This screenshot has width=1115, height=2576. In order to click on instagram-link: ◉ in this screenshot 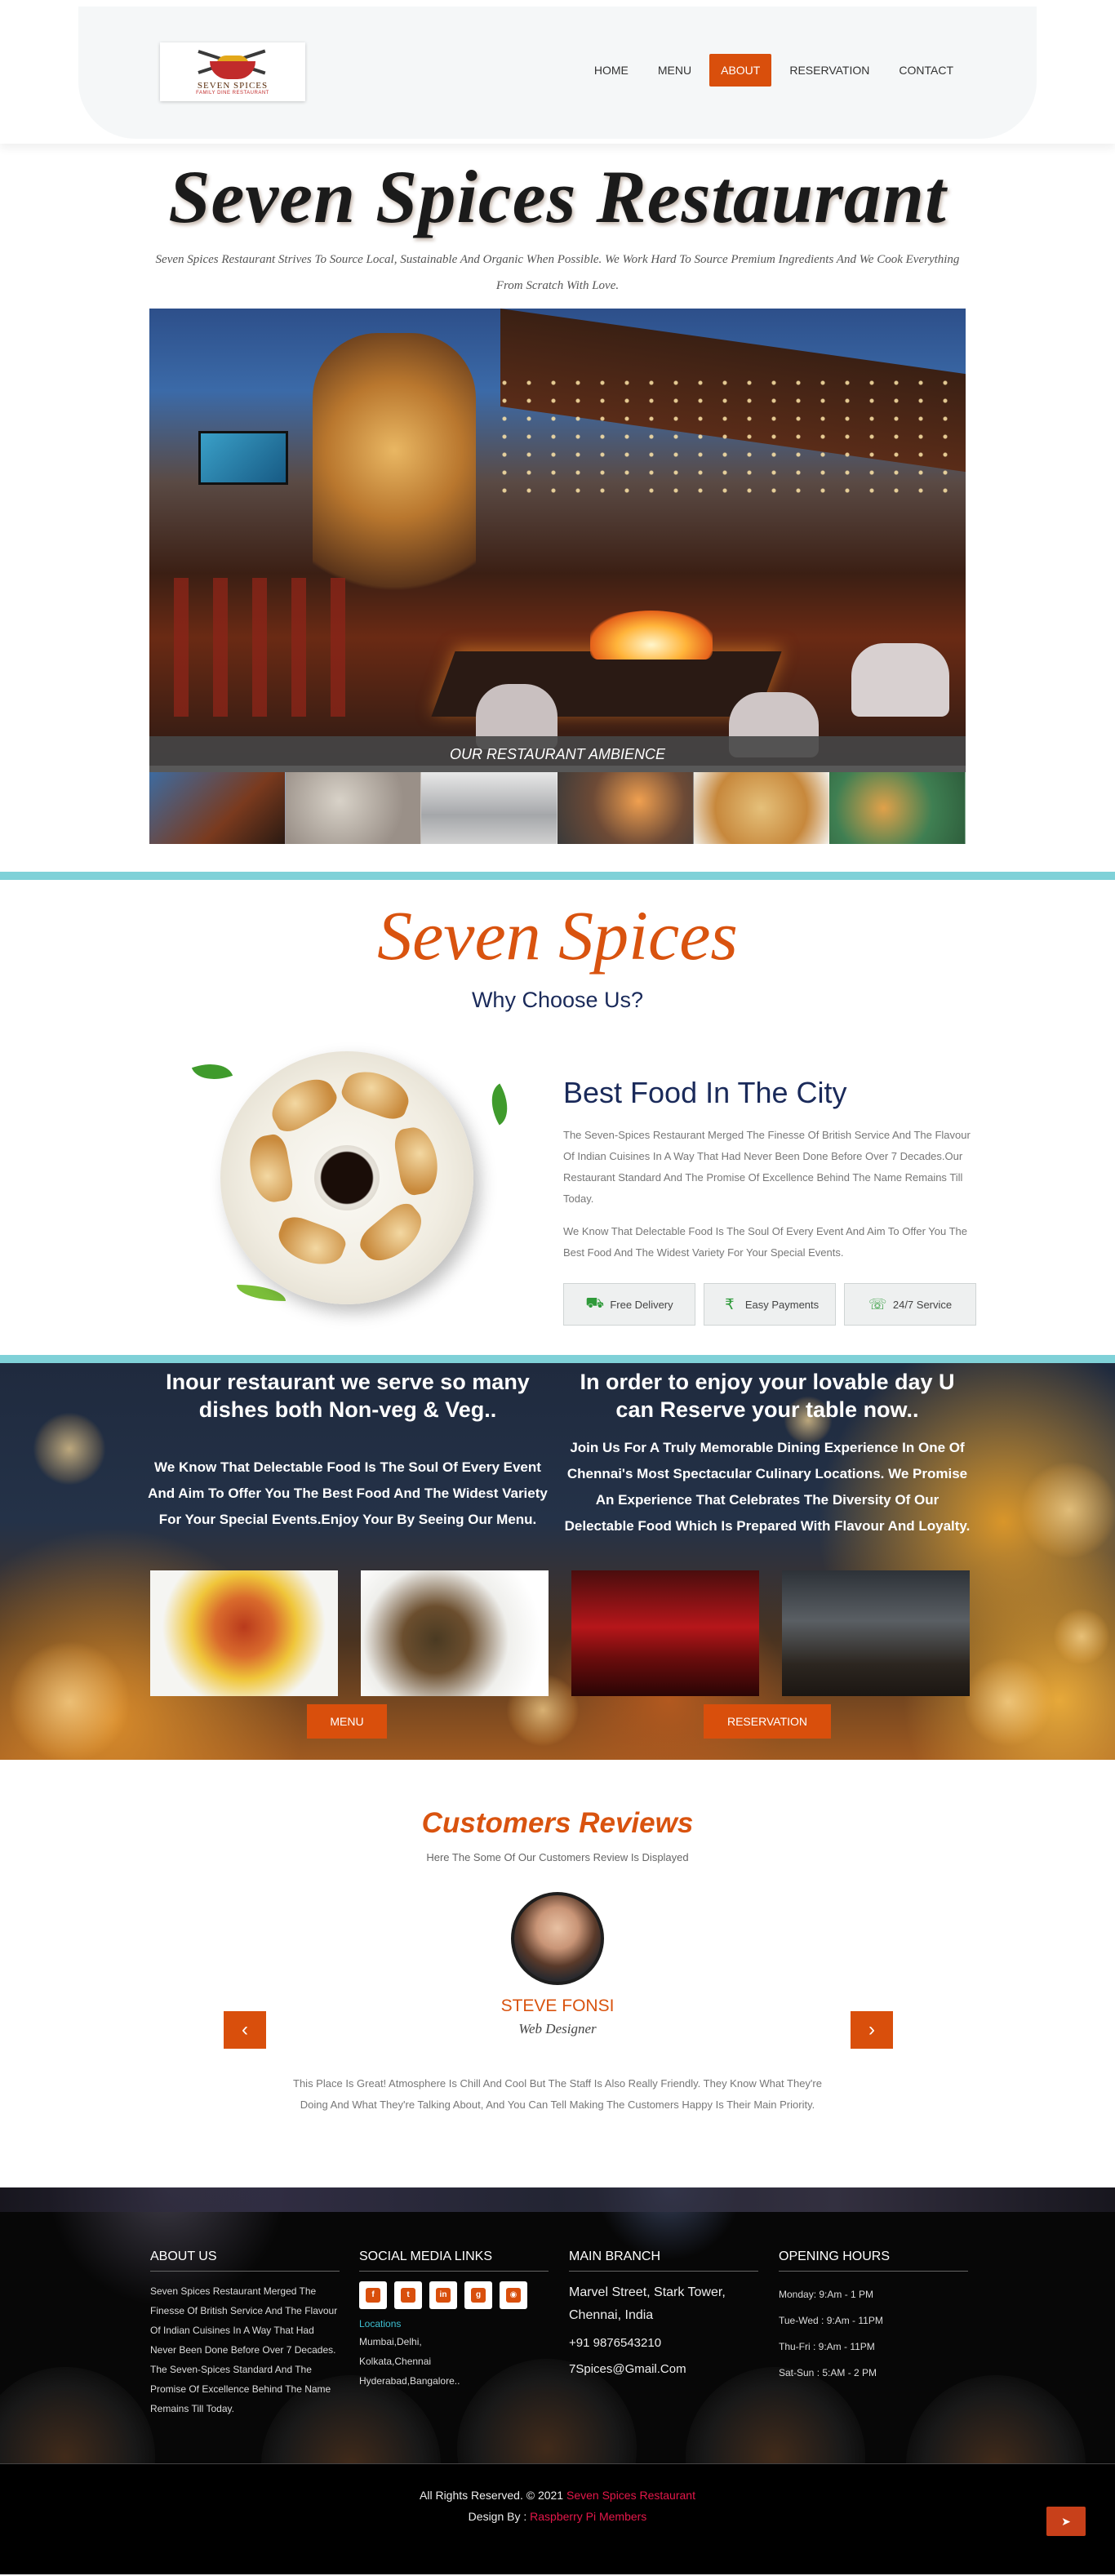, I will do `click(513, 2295)`.